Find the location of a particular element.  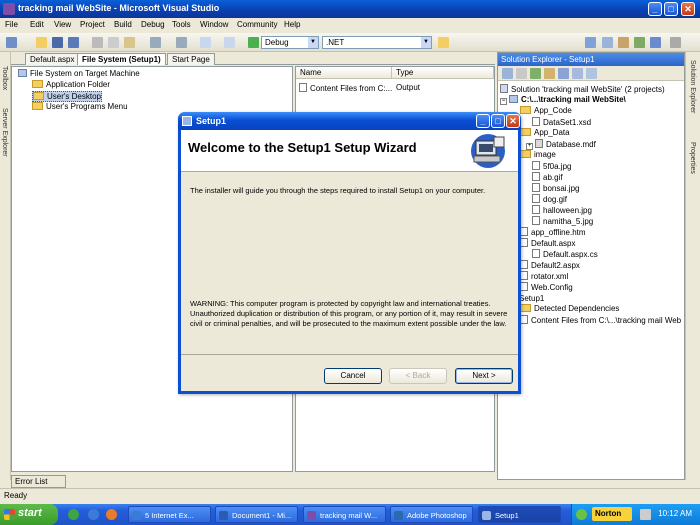

folder-app-data: App_Data is located at coordinates (545, 132).